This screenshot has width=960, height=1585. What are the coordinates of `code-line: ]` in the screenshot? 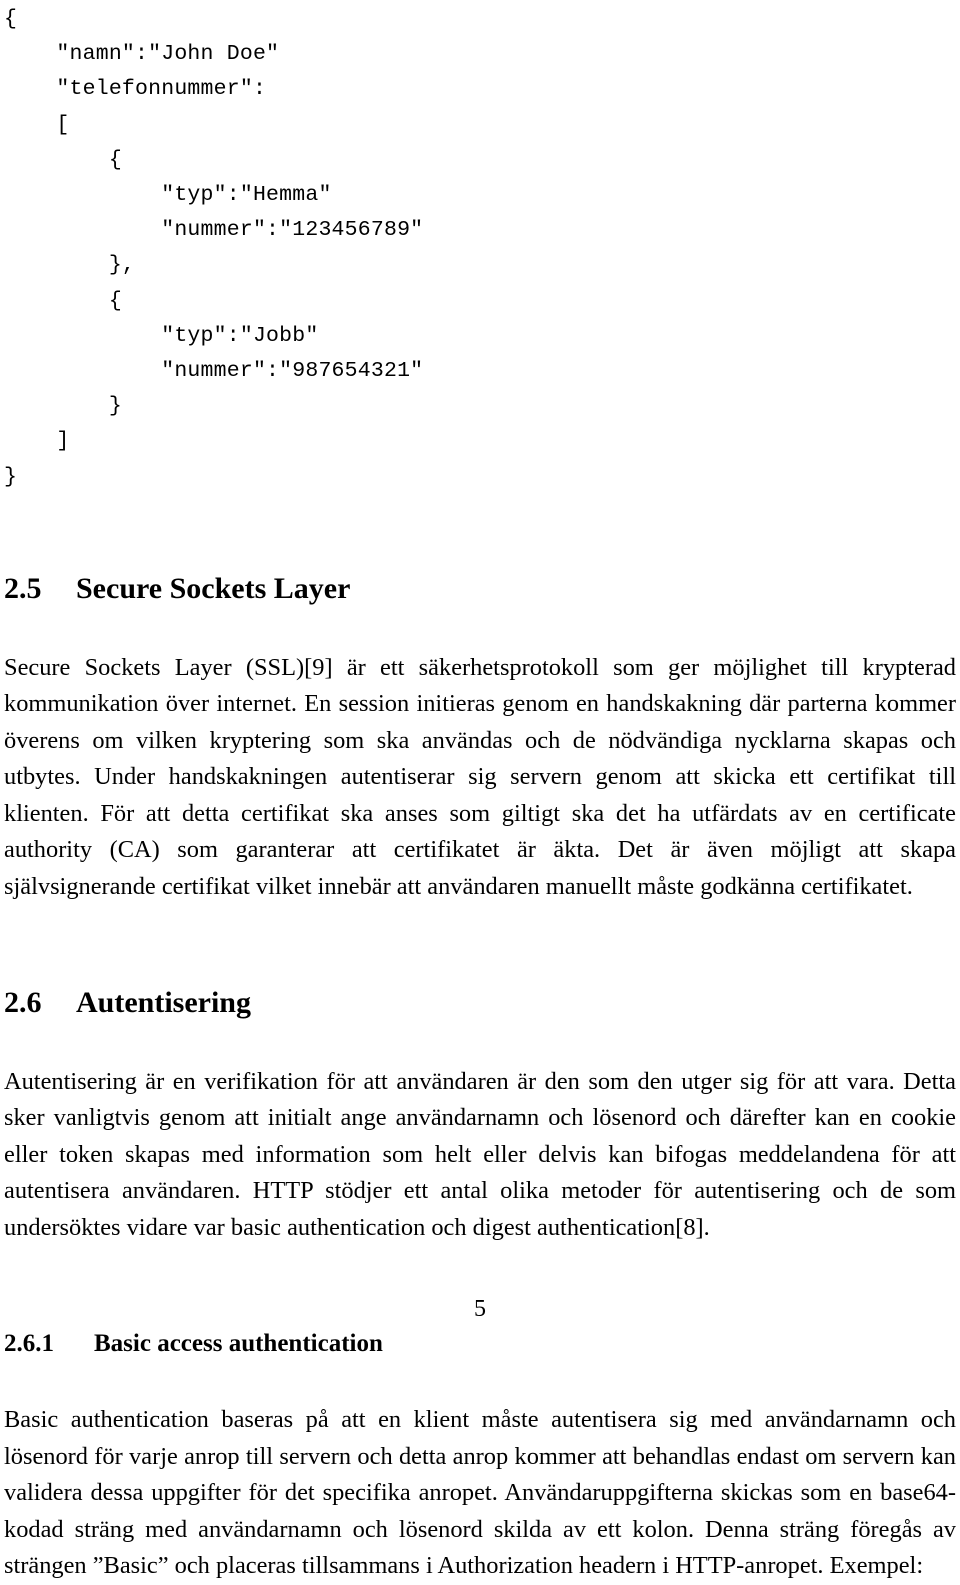 It's located at (37, 441).